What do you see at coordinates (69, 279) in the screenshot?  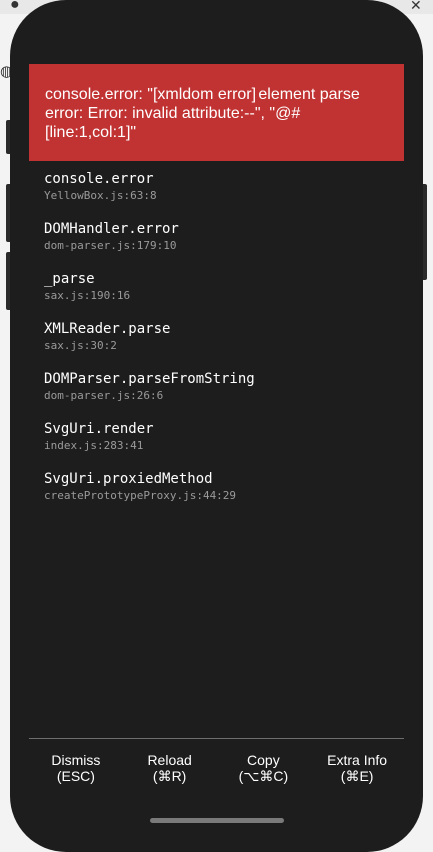 I see `stack-frame-method: _parse` at bounding box center [69, 279].